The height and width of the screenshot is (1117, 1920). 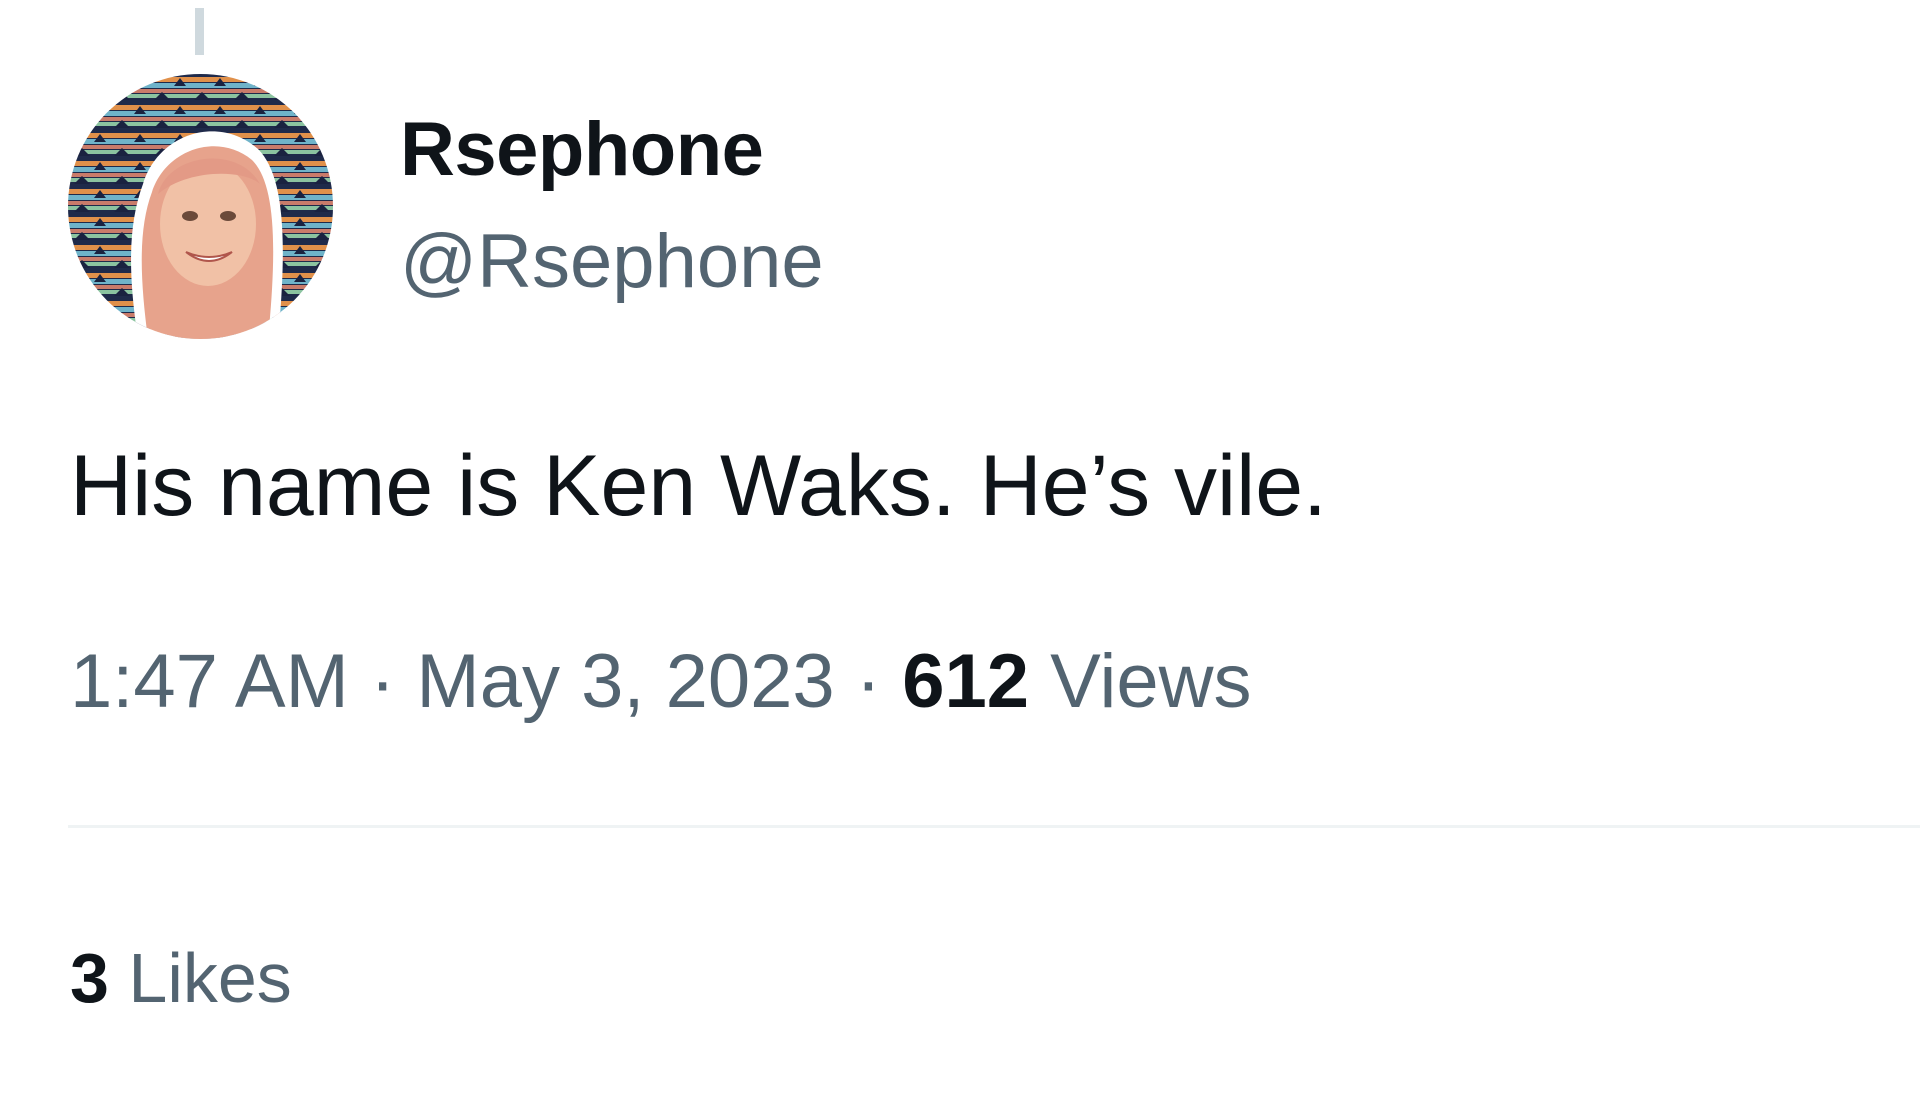 I want to click on views-label: Views, so click(x=1151, y=681).